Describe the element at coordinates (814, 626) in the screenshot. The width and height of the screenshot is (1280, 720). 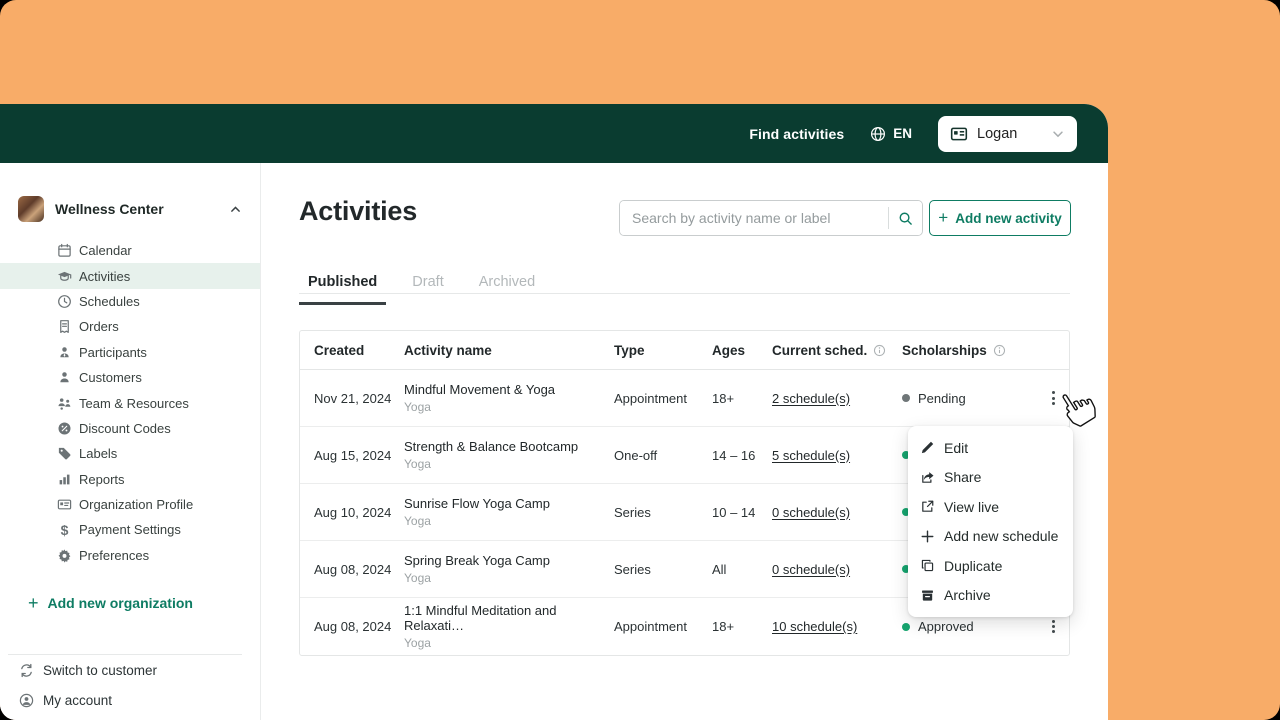
I see `schedules-link: 10 schedule(s)` at that location.